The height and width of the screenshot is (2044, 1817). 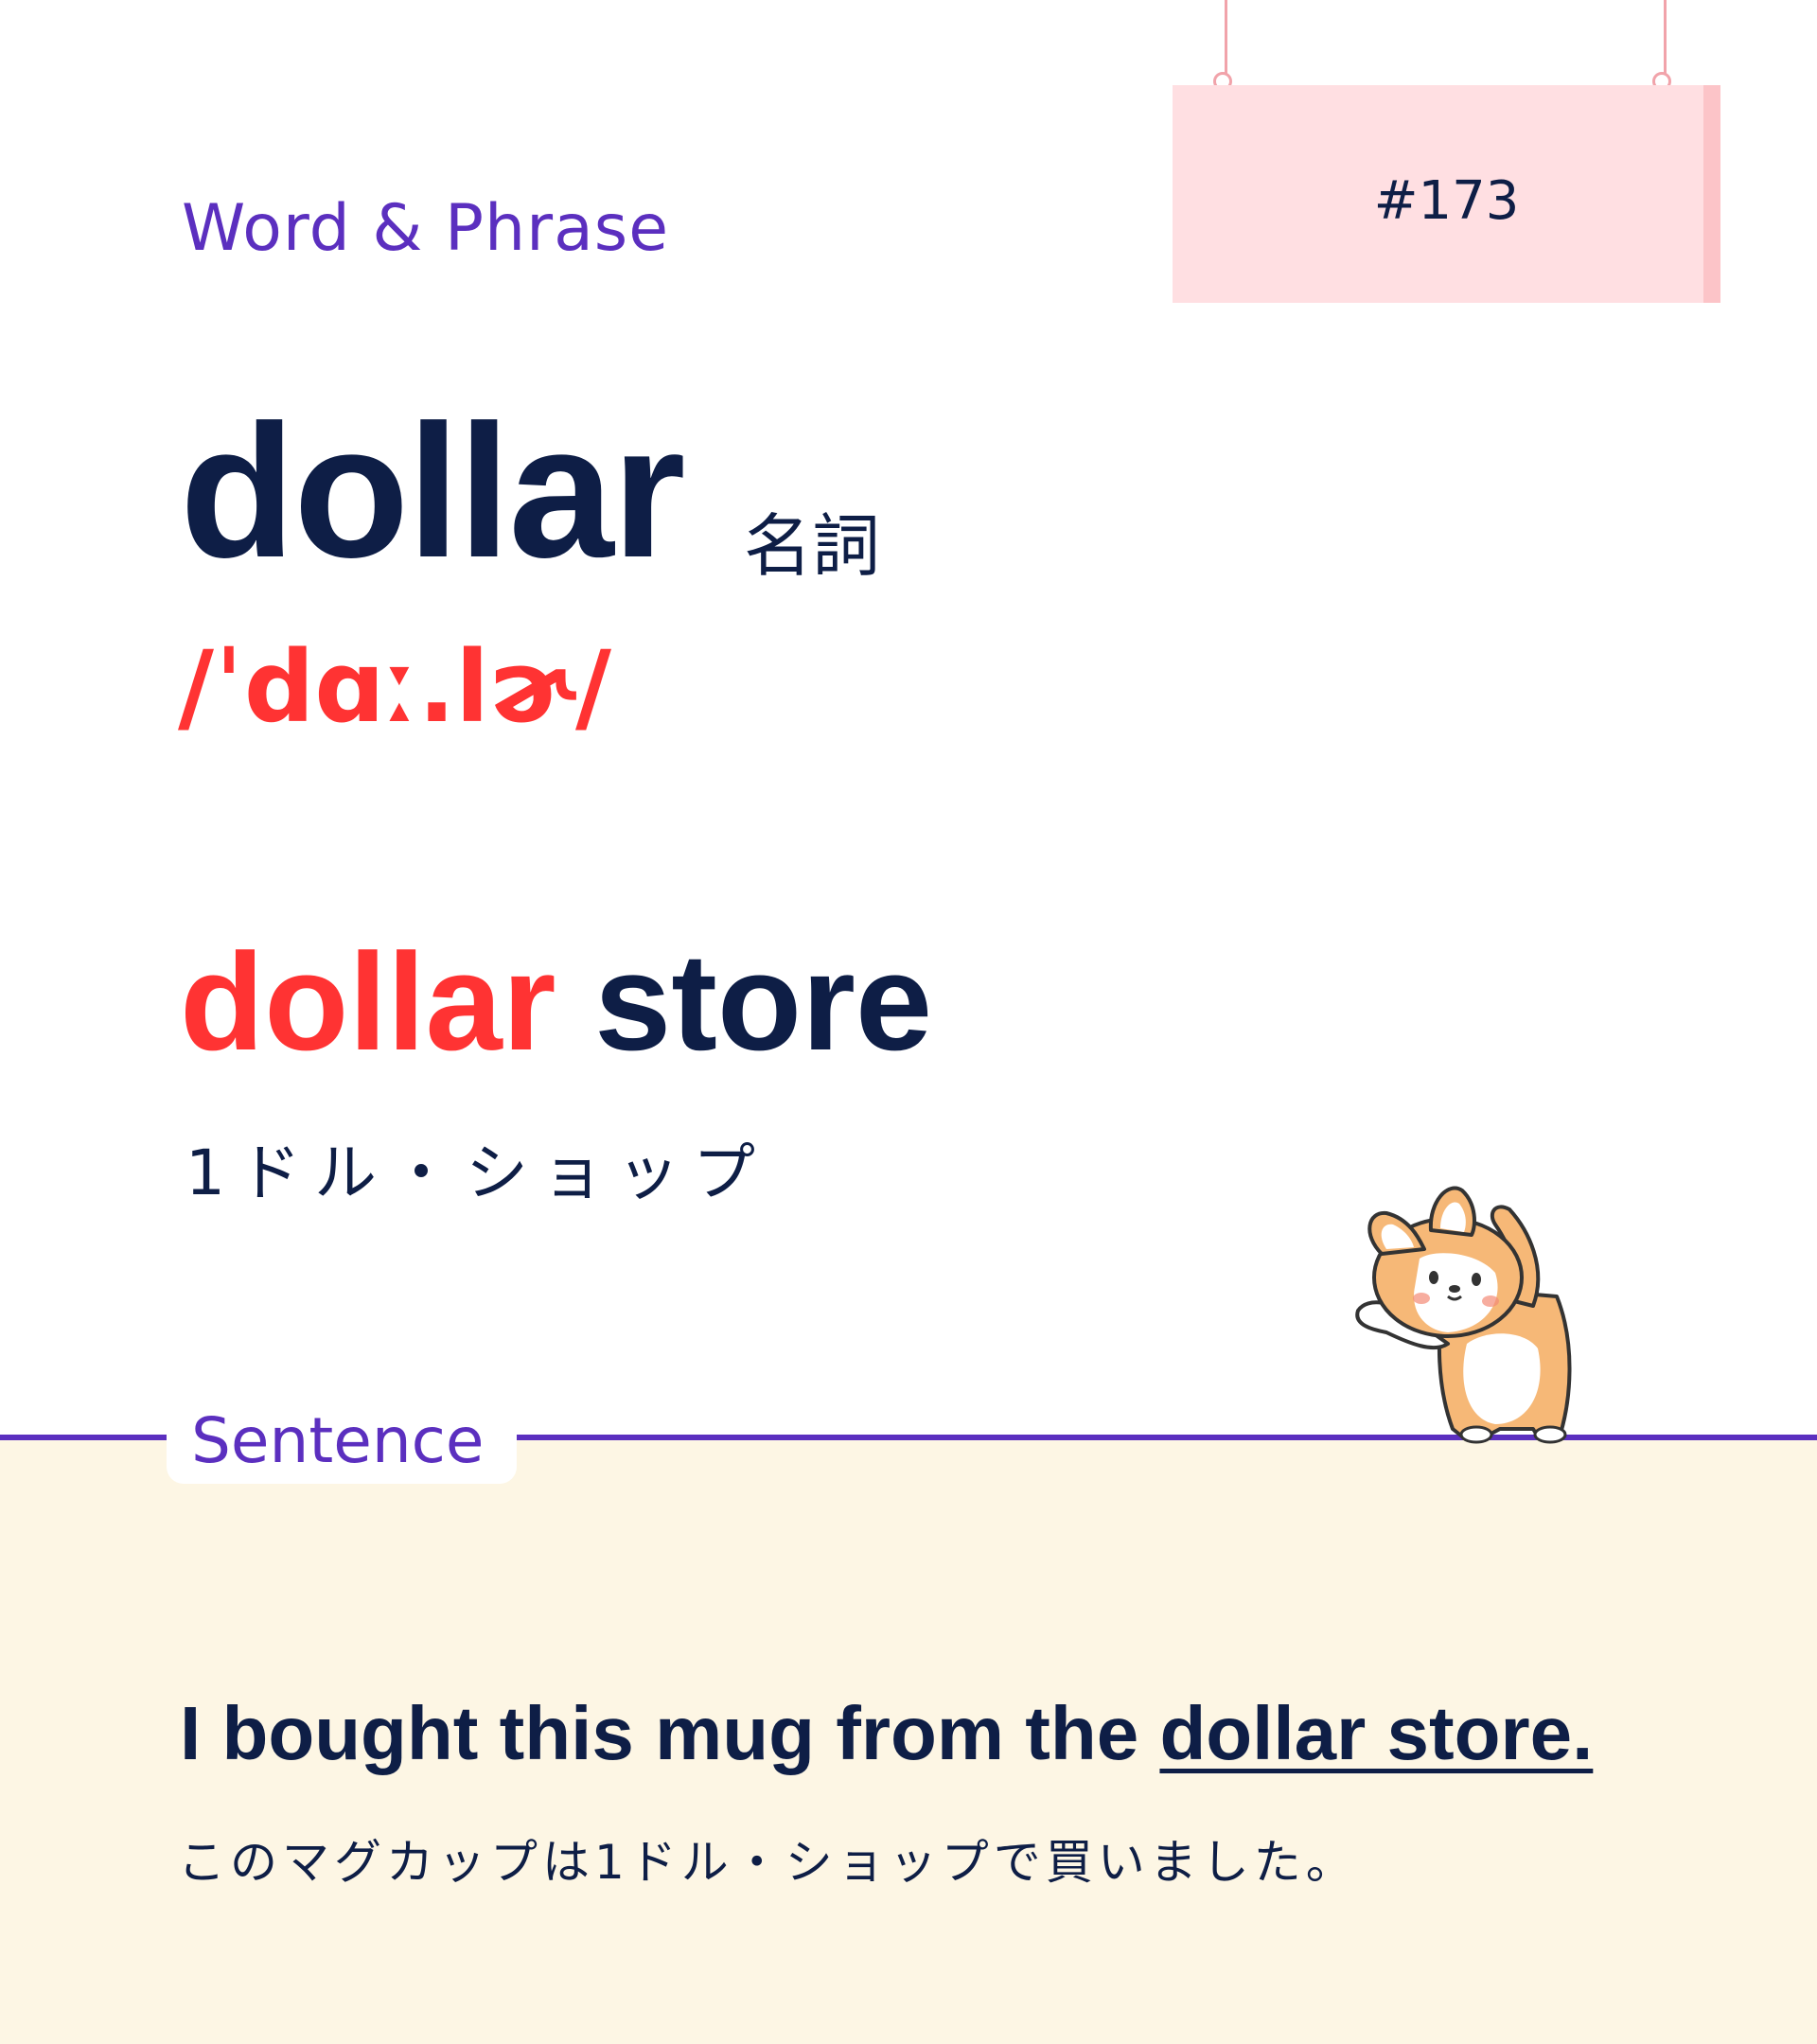 I want to click on example-sentence-translation: このマグカップは1ドル・ショップで買いました。, so click(x=768, y=1862).